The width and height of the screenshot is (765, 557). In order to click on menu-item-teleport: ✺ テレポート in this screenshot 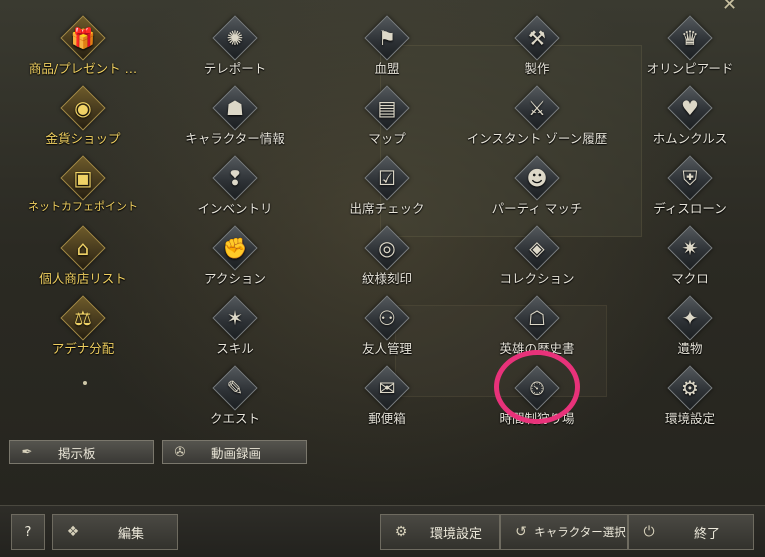, I will do `click(235, 42)`.